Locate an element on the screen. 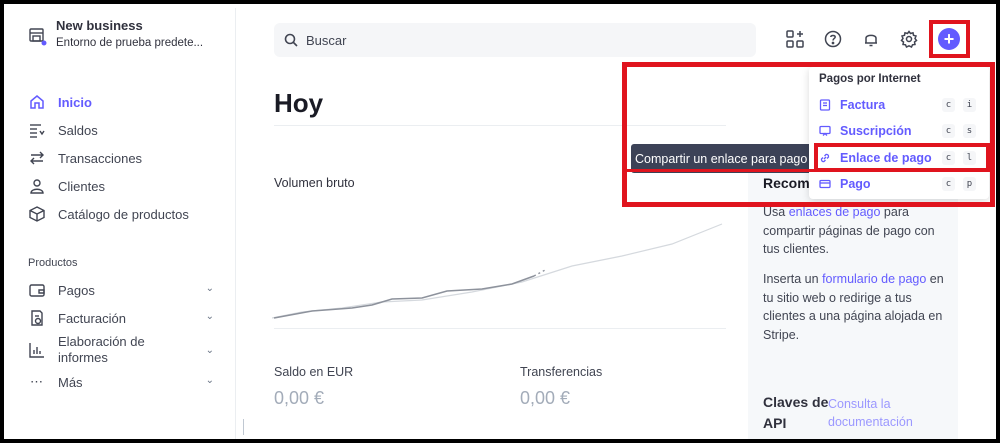 This screenshot has width=1000, height=443. nav-label: Saldos is located at coordinates (78, 130).